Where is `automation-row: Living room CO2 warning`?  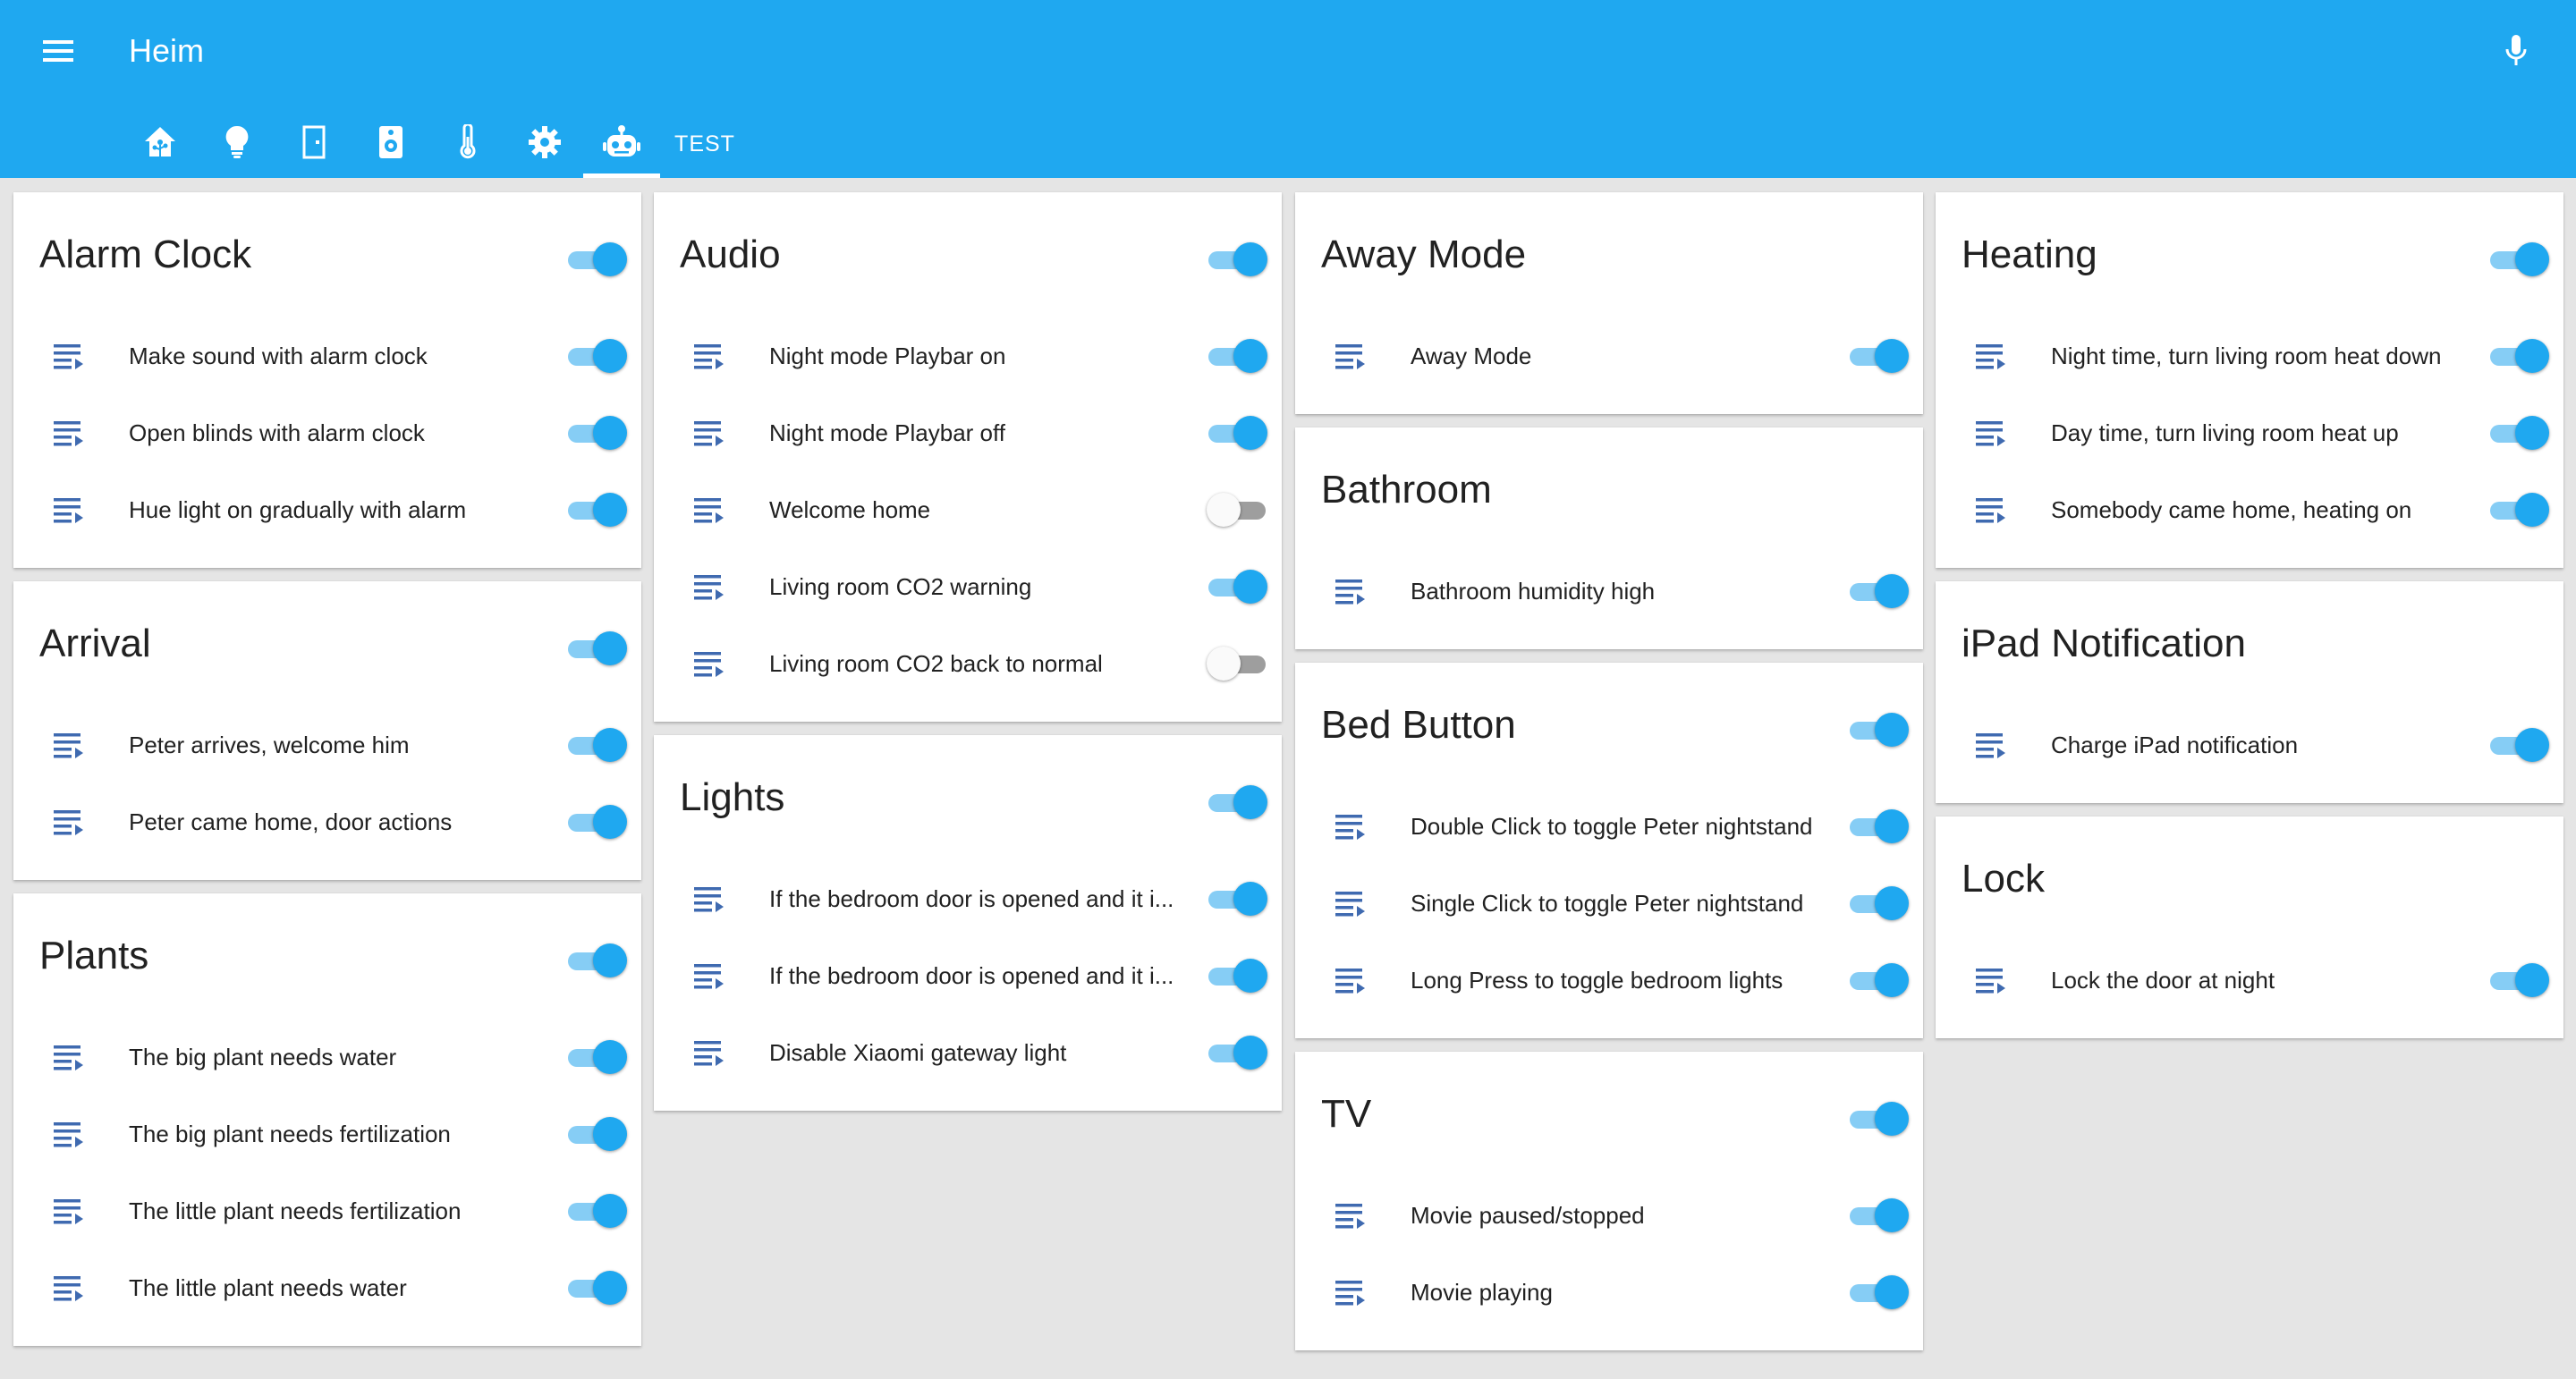 automation-row: Living room CO2 warning is located at coordinates (968, 586).